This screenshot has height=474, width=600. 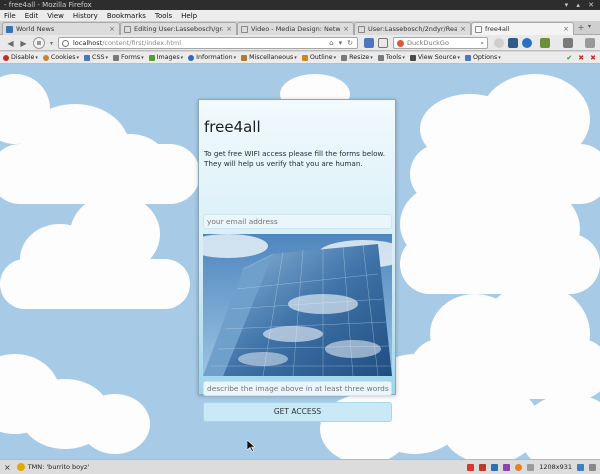 I want to click on tab-editing-user: Editing User:Lassebosch/gra... ×, so click(x=178, y=28).